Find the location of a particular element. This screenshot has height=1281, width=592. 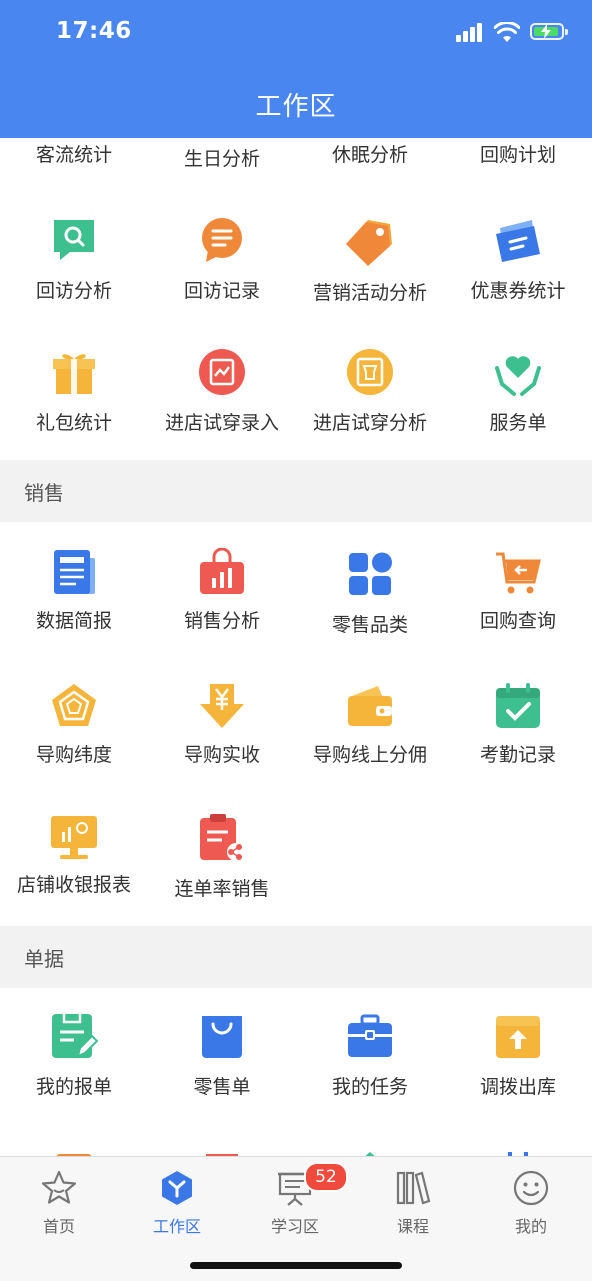

grid-item-birthday-analysis: 生日分析 is located at coordinates (222, 158).